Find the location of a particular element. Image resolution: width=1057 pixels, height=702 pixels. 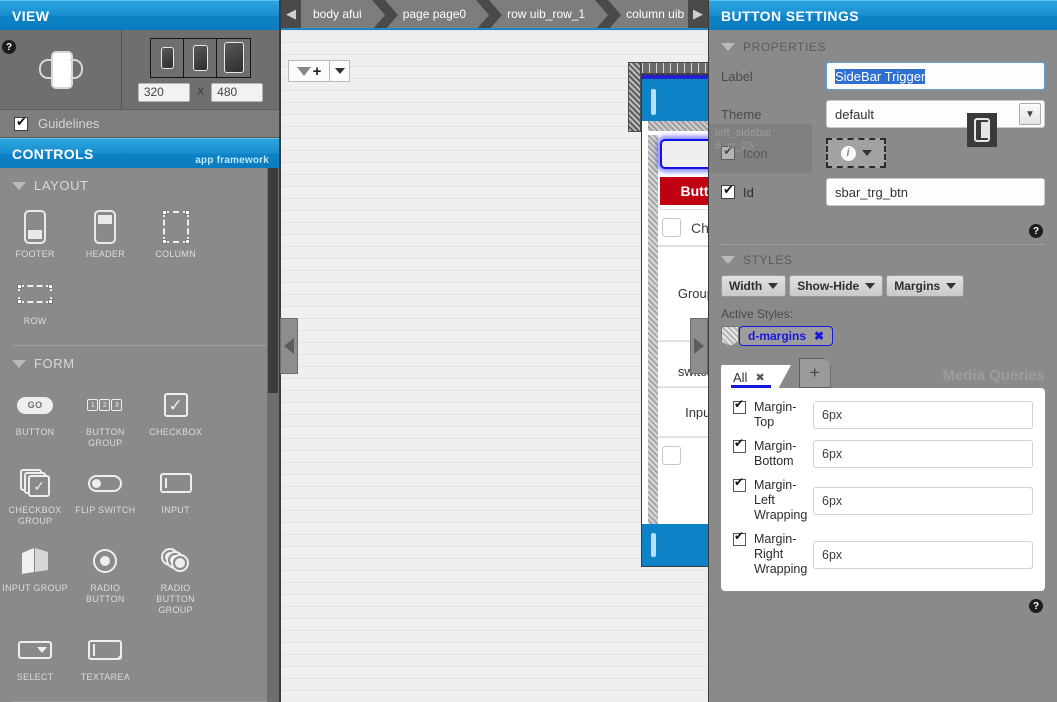

checkbox-group-icon: ✓ is located at coordinates (35, 483).